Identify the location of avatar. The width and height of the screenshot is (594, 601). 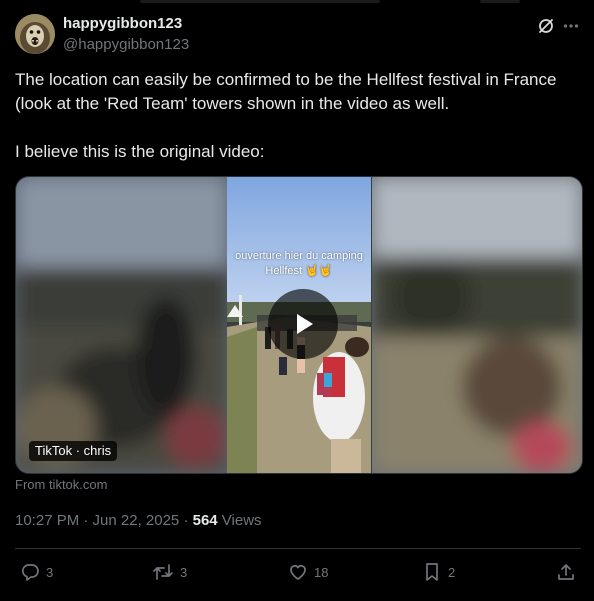
(35, 34).